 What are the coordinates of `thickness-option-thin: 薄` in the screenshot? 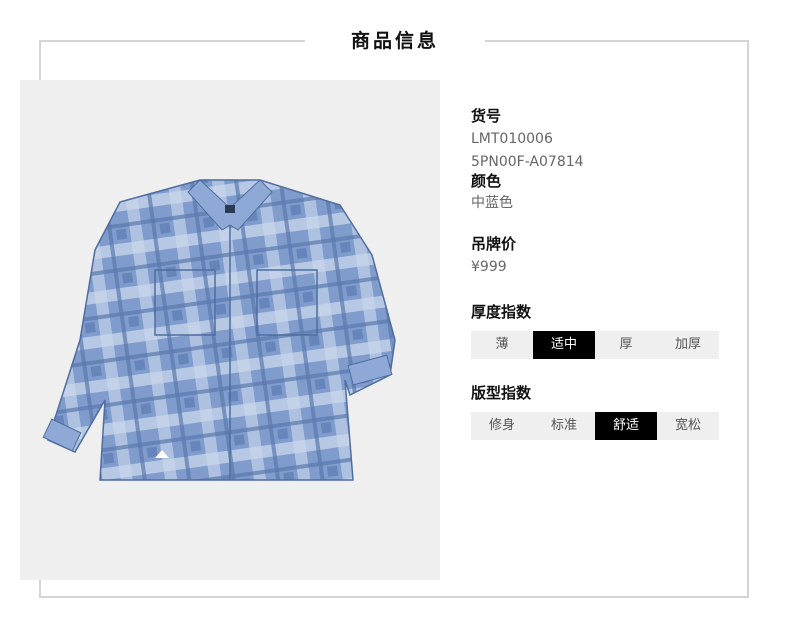 It's located at (502, 345).